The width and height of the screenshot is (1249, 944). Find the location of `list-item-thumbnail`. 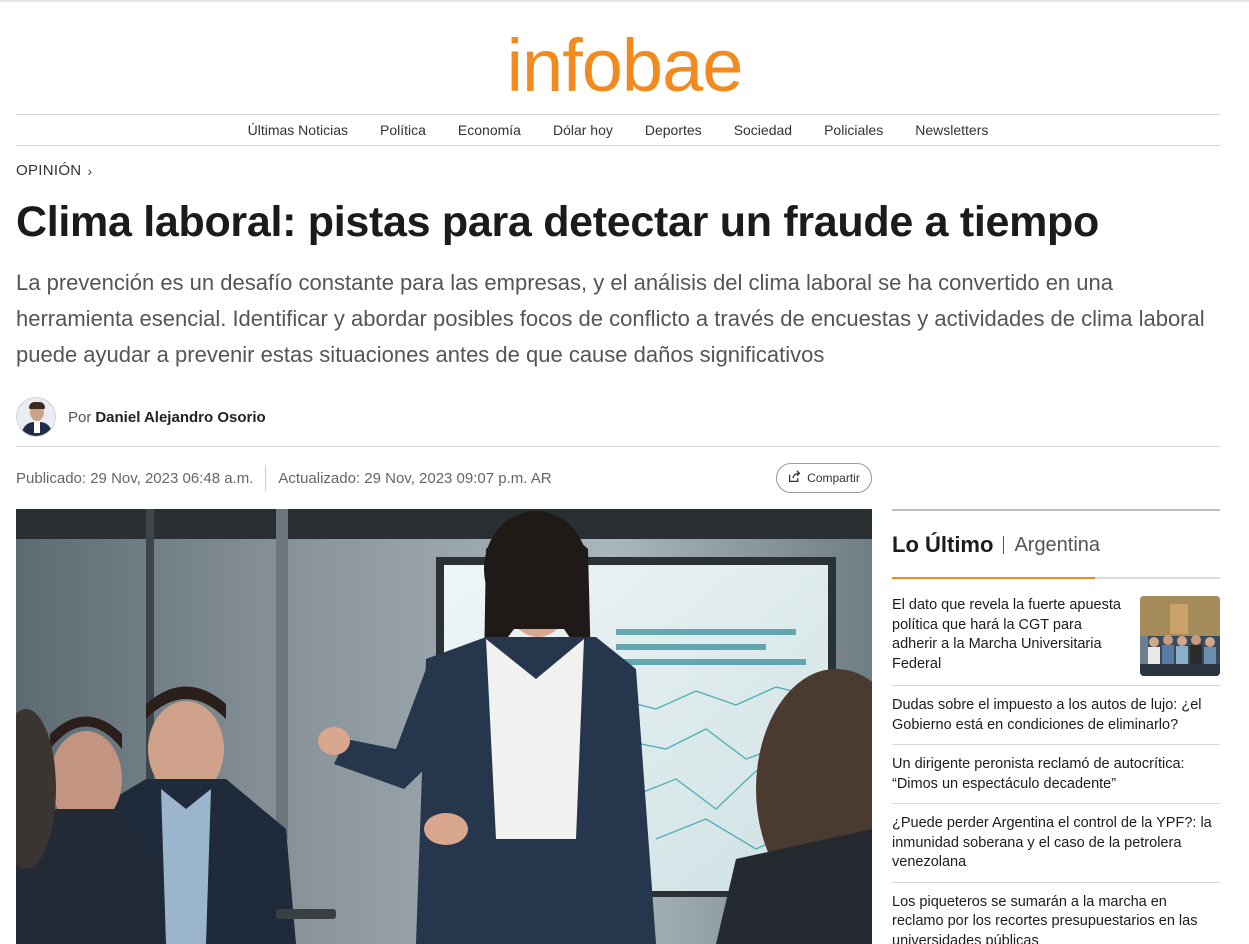

list-item-thumbnail is located at coordinates (1180, 636).